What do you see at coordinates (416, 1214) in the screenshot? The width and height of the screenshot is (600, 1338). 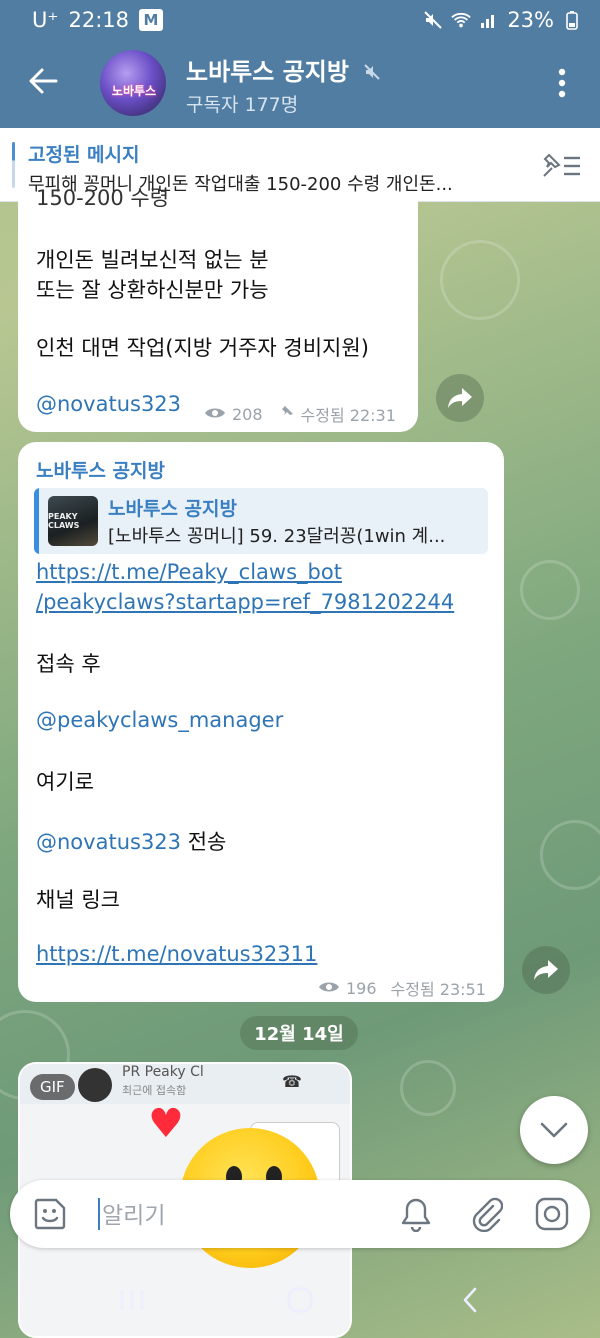 I see `bell-icon` at bounding box center [416, 1214].